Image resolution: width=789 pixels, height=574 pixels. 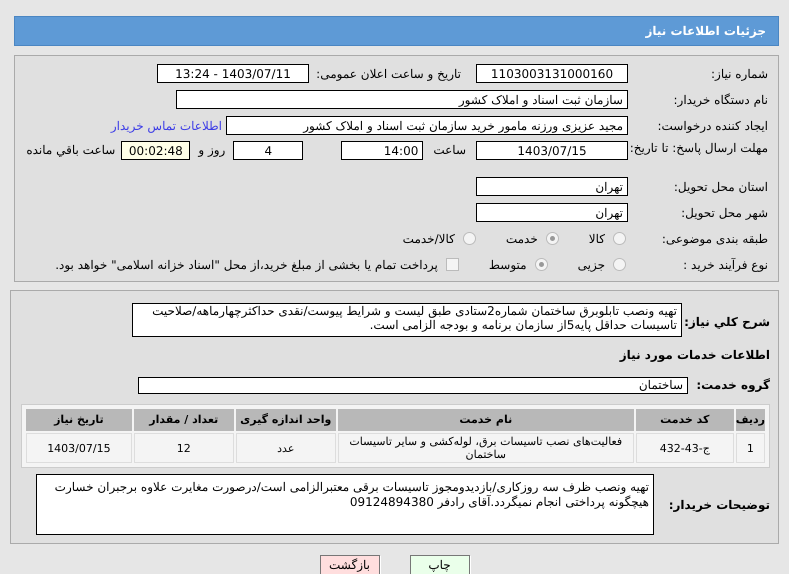 I want to click on column-header: تعداد / مقدار, so click(x=184, y=420).